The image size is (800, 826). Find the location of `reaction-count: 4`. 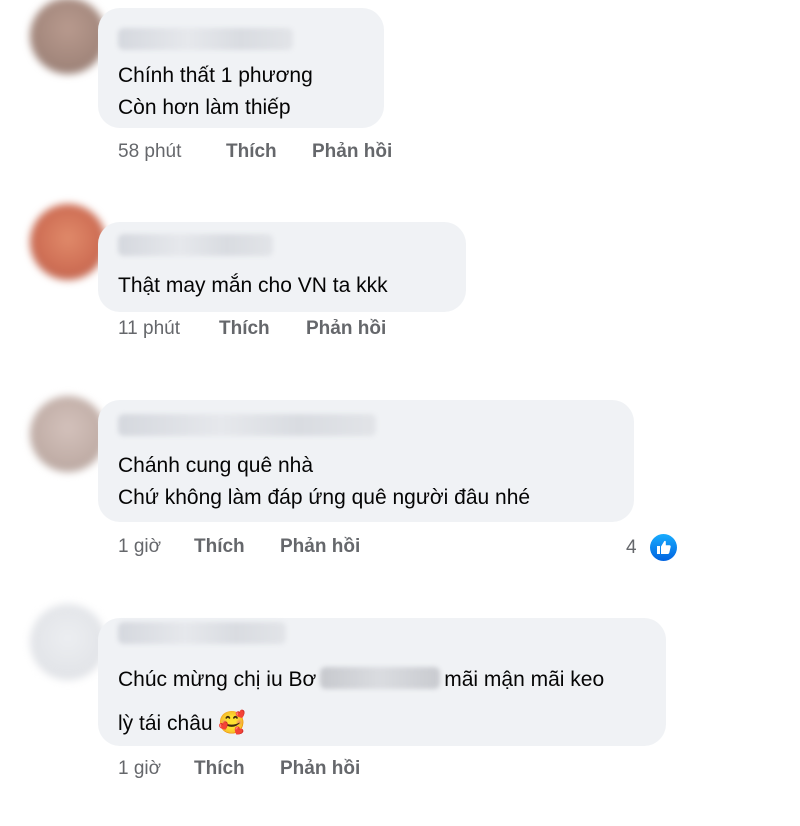

reaction-count: 4 is located at coordinates (631, 547).